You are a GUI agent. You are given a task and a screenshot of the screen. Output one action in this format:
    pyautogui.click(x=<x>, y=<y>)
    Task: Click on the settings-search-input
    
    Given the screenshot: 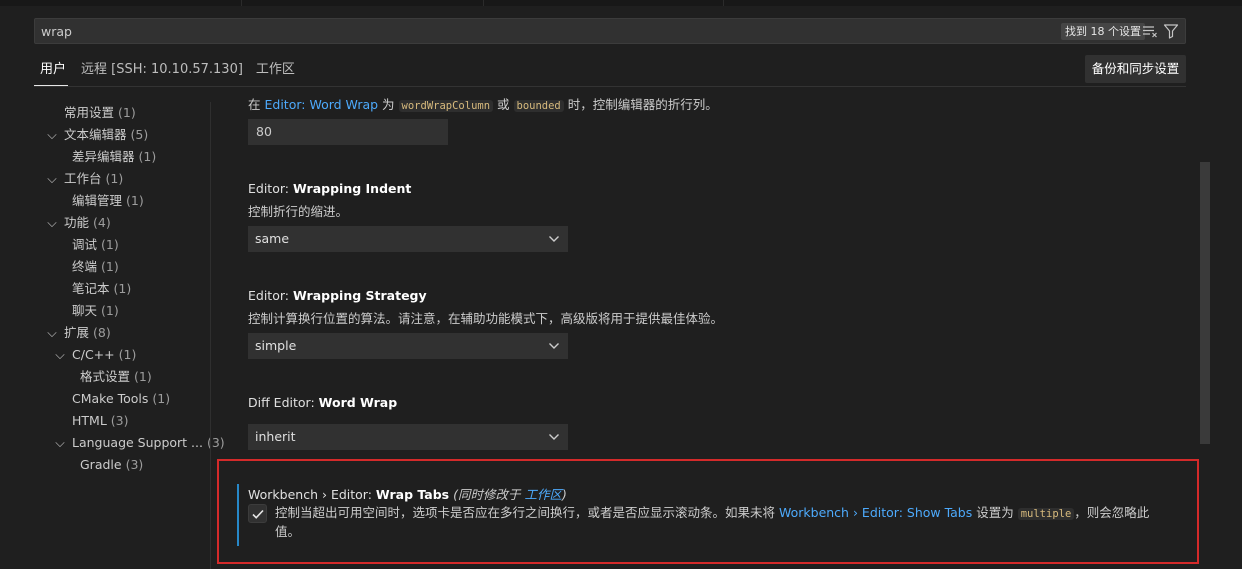 What is the action you would take?
    pyautogui.click(x=491, y=31)
    